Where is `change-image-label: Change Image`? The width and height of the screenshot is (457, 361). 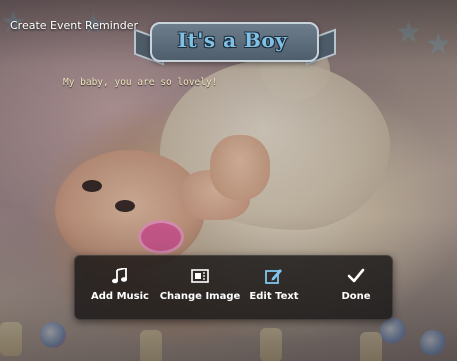
change-image-label: Change Image is located at coordinates (200, 296).